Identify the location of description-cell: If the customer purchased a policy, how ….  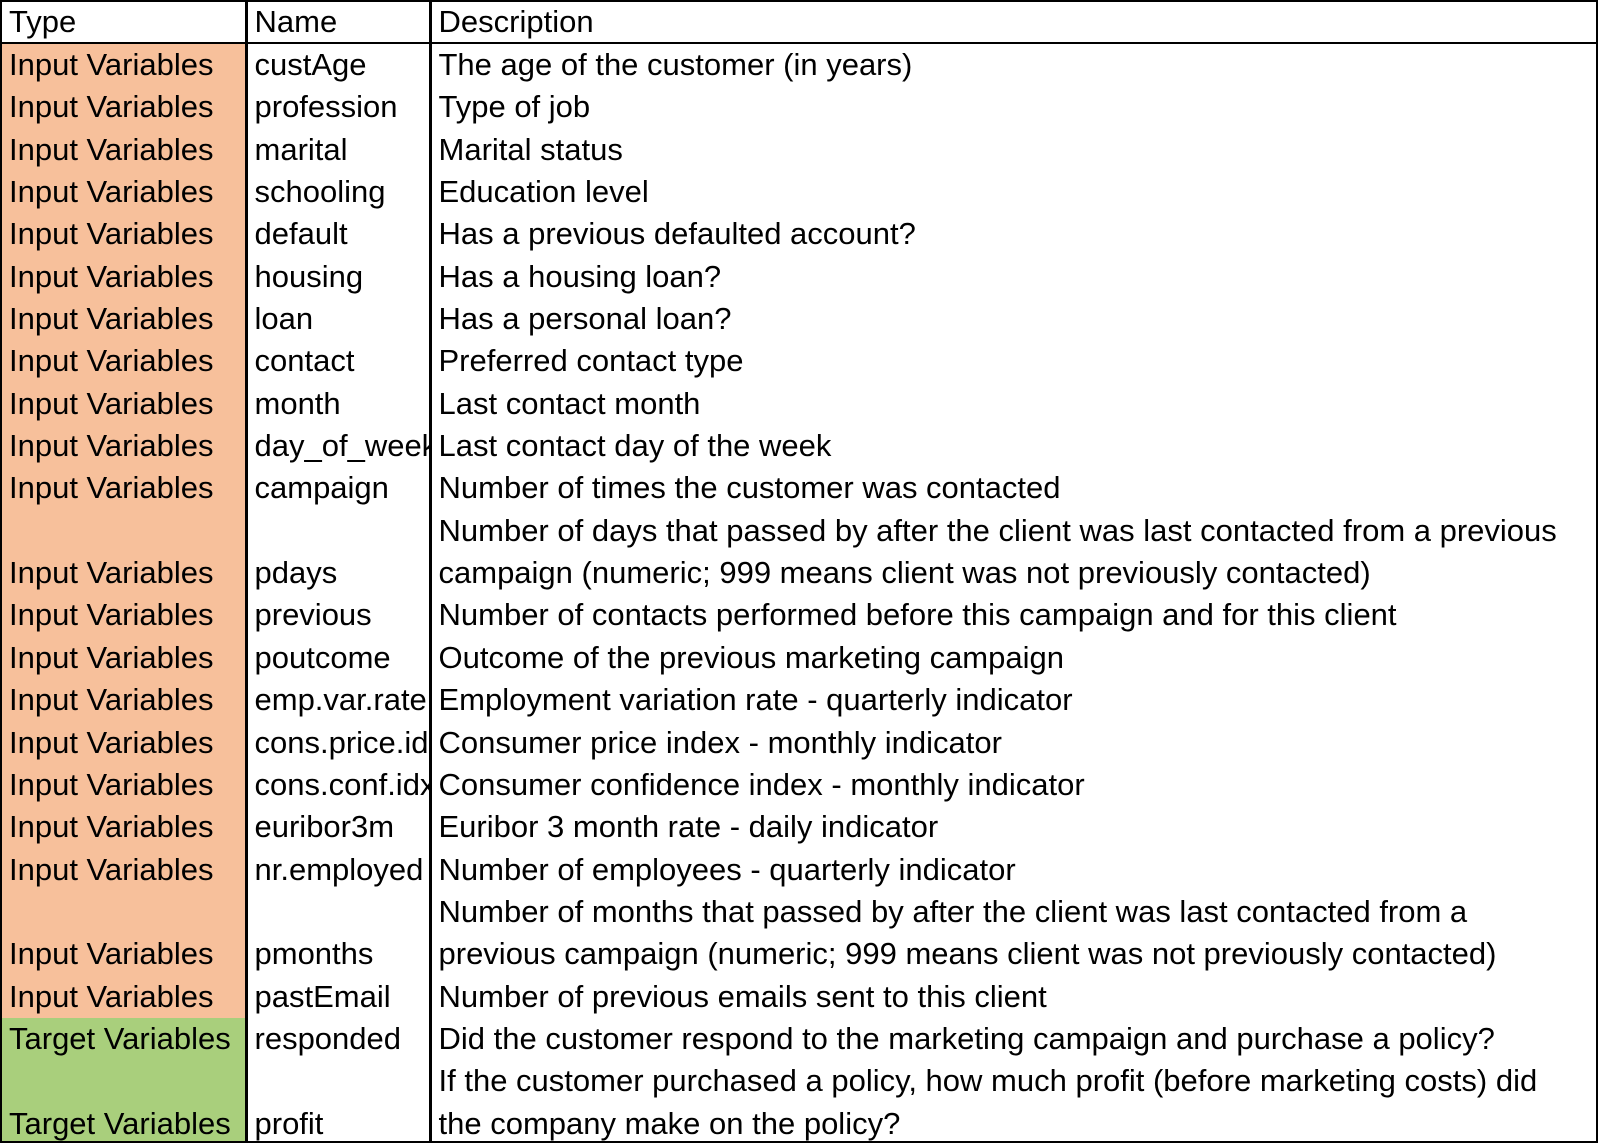
(1013, 1100).